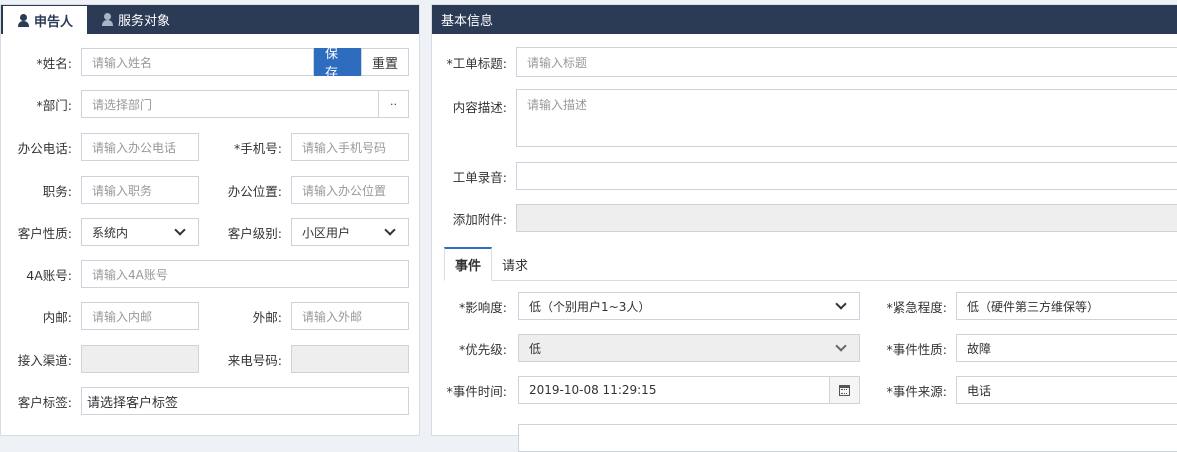 The height and width of the screenshot is (452, 1177). What do you see at coordinates (350, 147) in the screenshot?
I see `mobile-input: 请输入手机号码` at bounding box center [350, 147].